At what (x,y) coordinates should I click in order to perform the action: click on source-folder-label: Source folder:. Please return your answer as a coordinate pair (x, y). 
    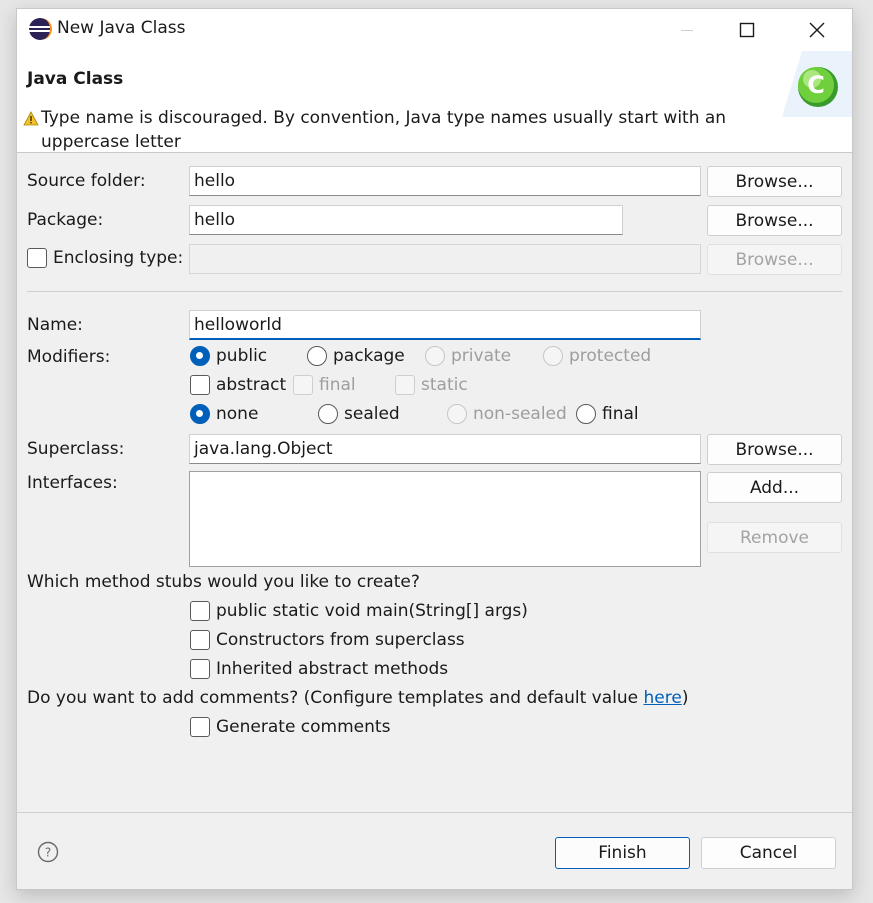
    Looking at the image, I should click on (86, 181).